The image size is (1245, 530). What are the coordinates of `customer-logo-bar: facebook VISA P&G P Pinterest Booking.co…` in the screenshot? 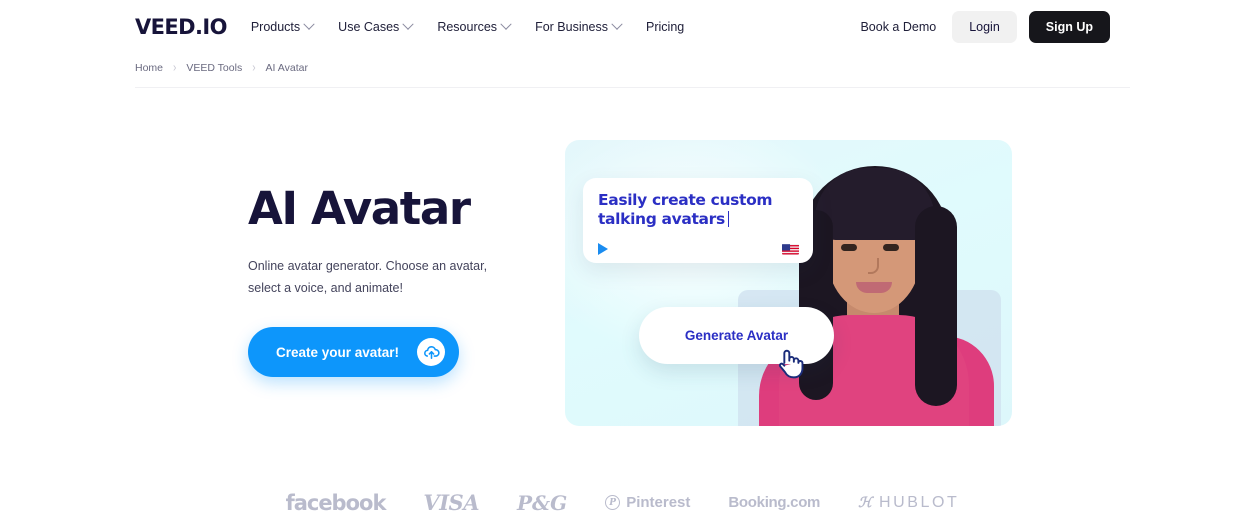 It's located at (622, 502).